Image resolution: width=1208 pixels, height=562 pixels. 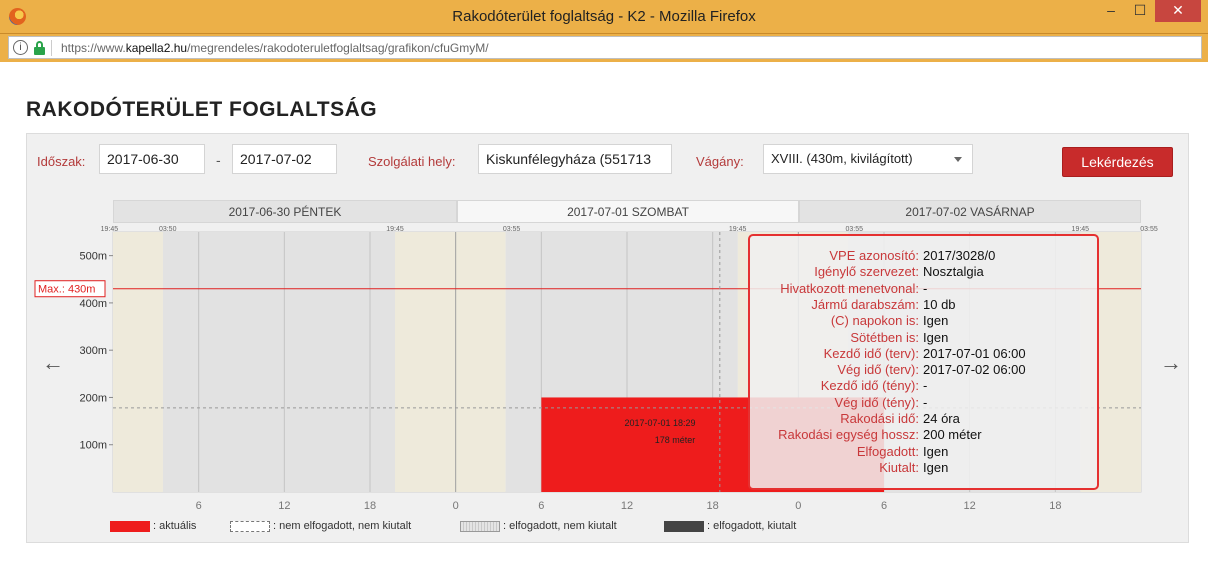 I want to click on tooltip-row: Vég idő (tény): -, so click(x=925, y=403).